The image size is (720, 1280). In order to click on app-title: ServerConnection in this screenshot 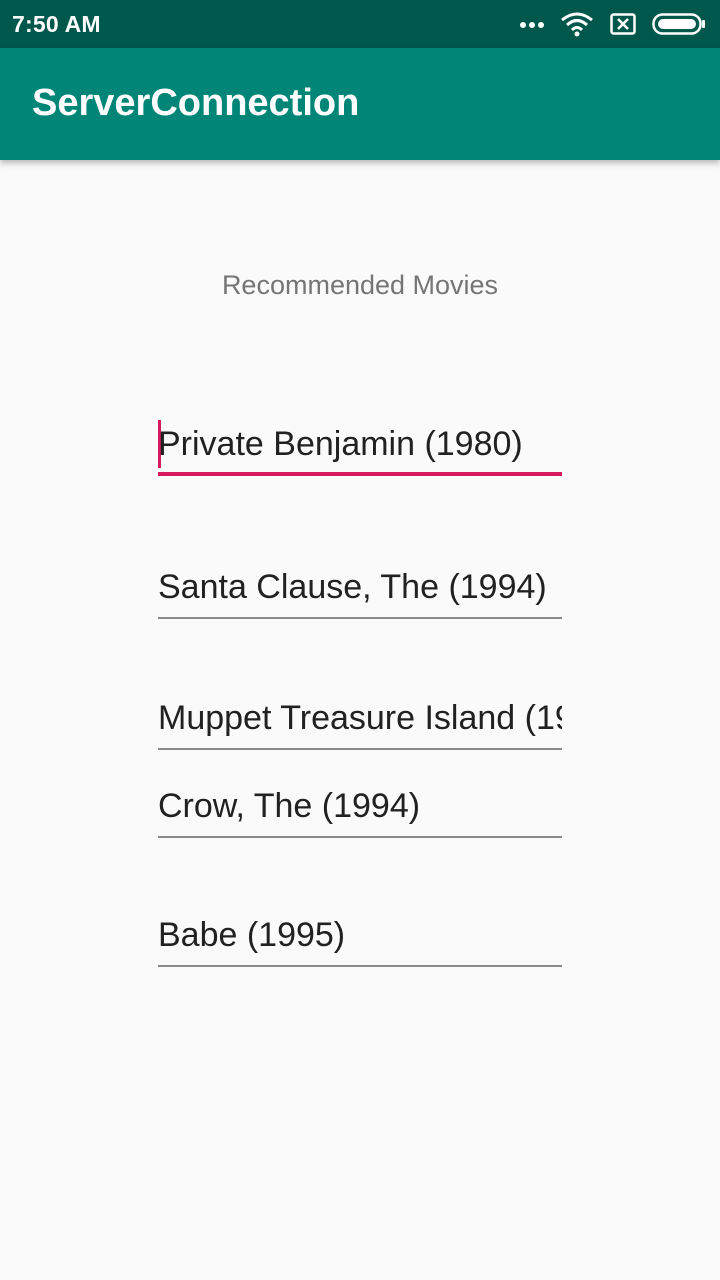, I will do `click(196, 103)`.